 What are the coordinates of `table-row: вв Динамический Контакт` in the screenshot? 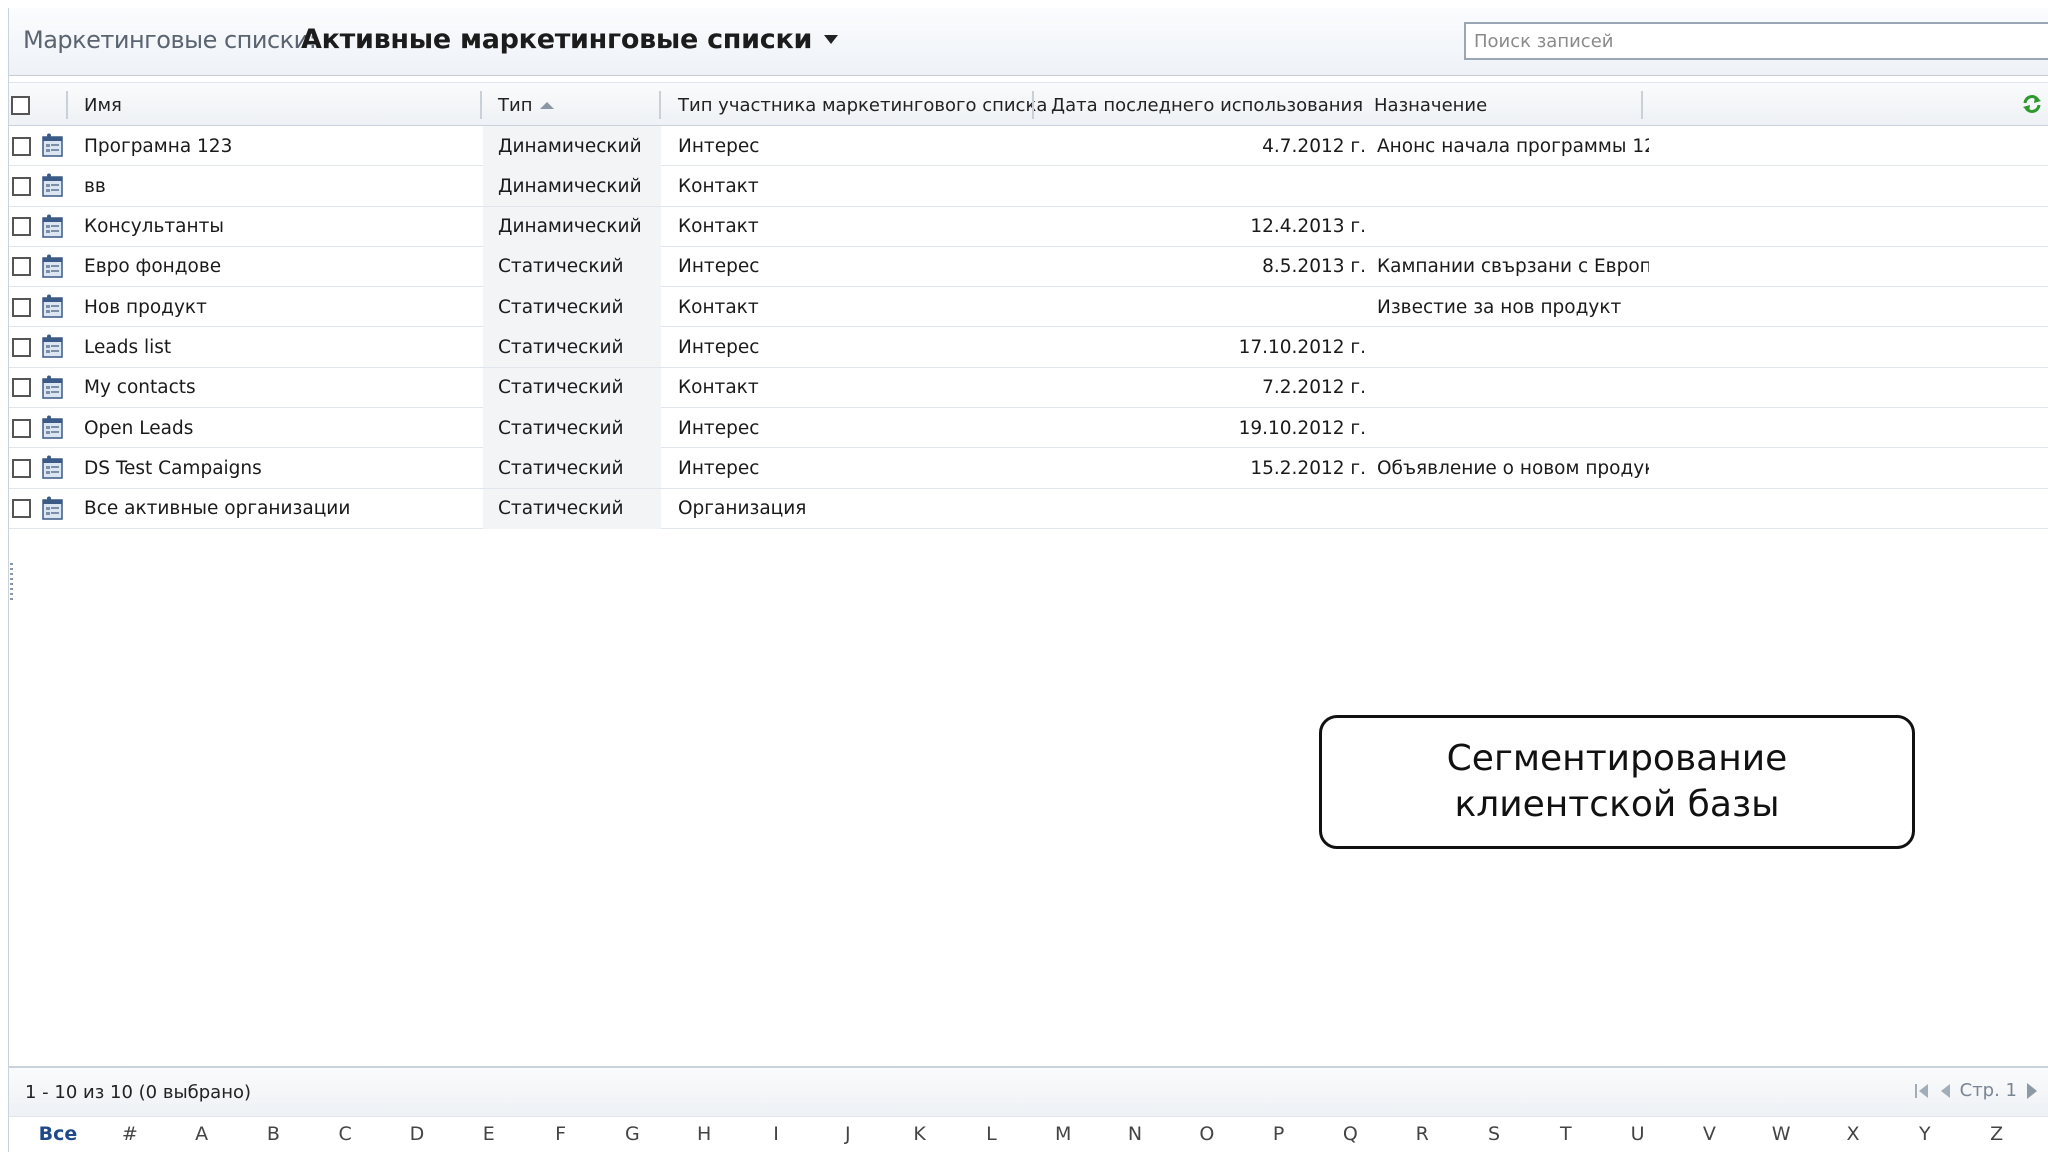 It's located at (1028, 186).